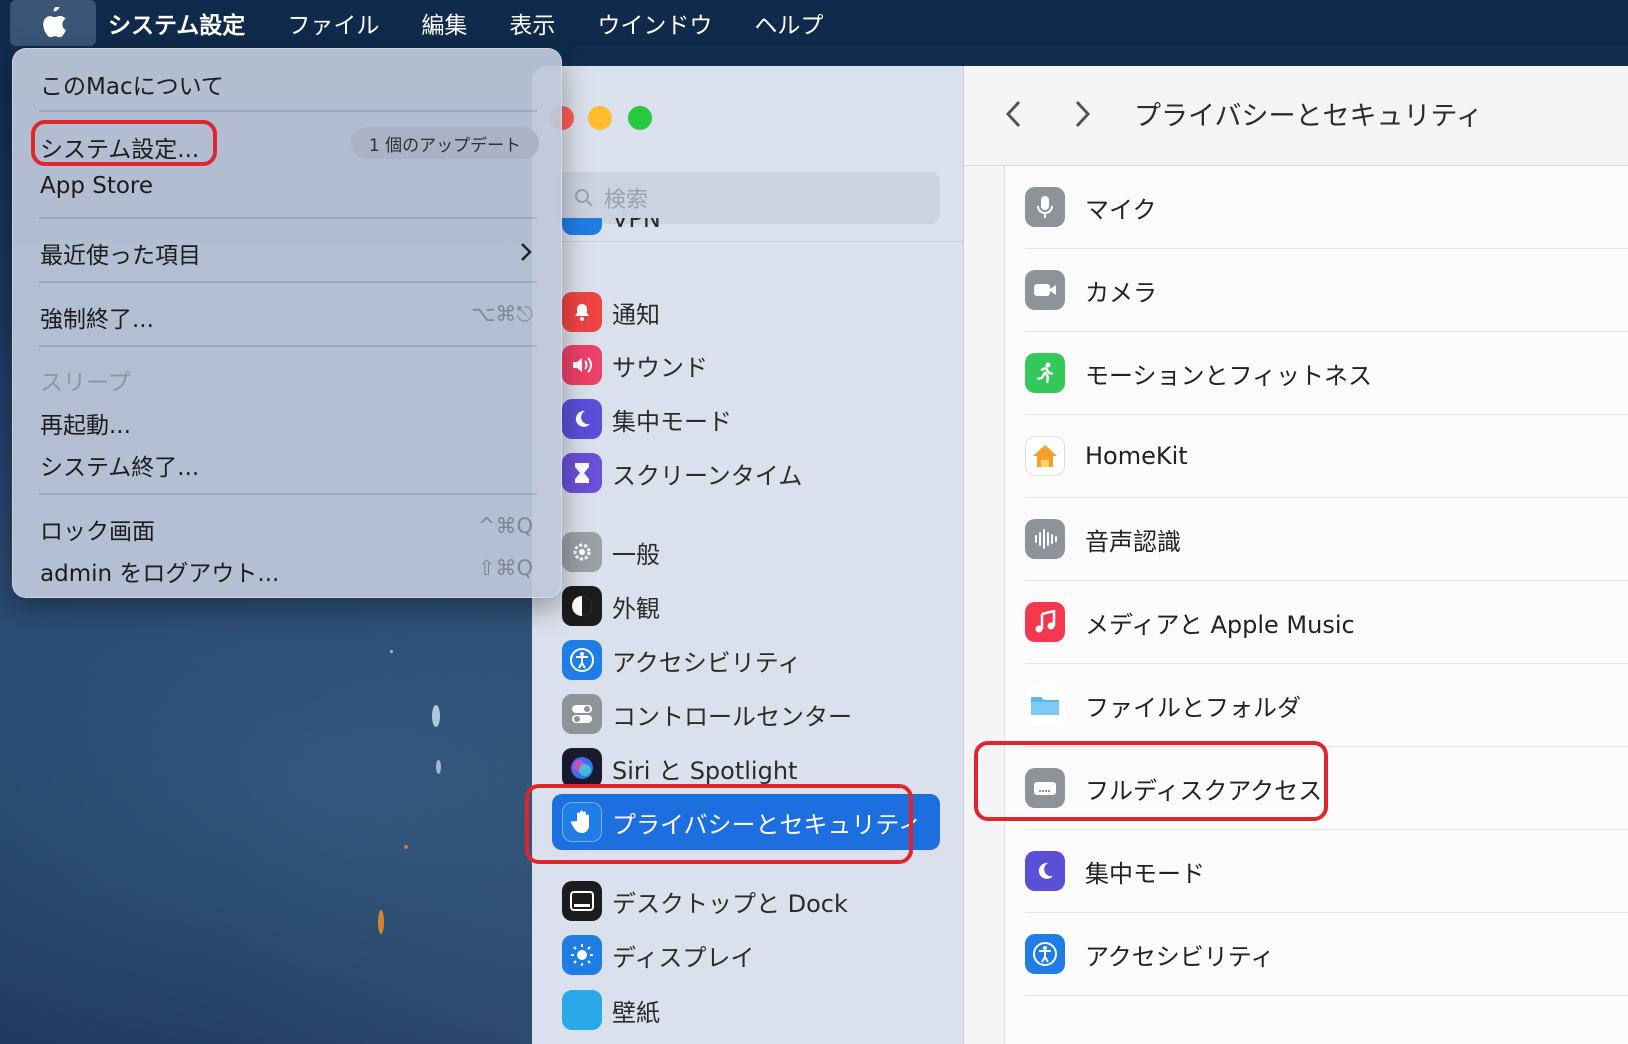 The height and width of the screenshot is (1044, 1628). I want to click on sidebar-item-vpn: VPN, so click(748, 230).